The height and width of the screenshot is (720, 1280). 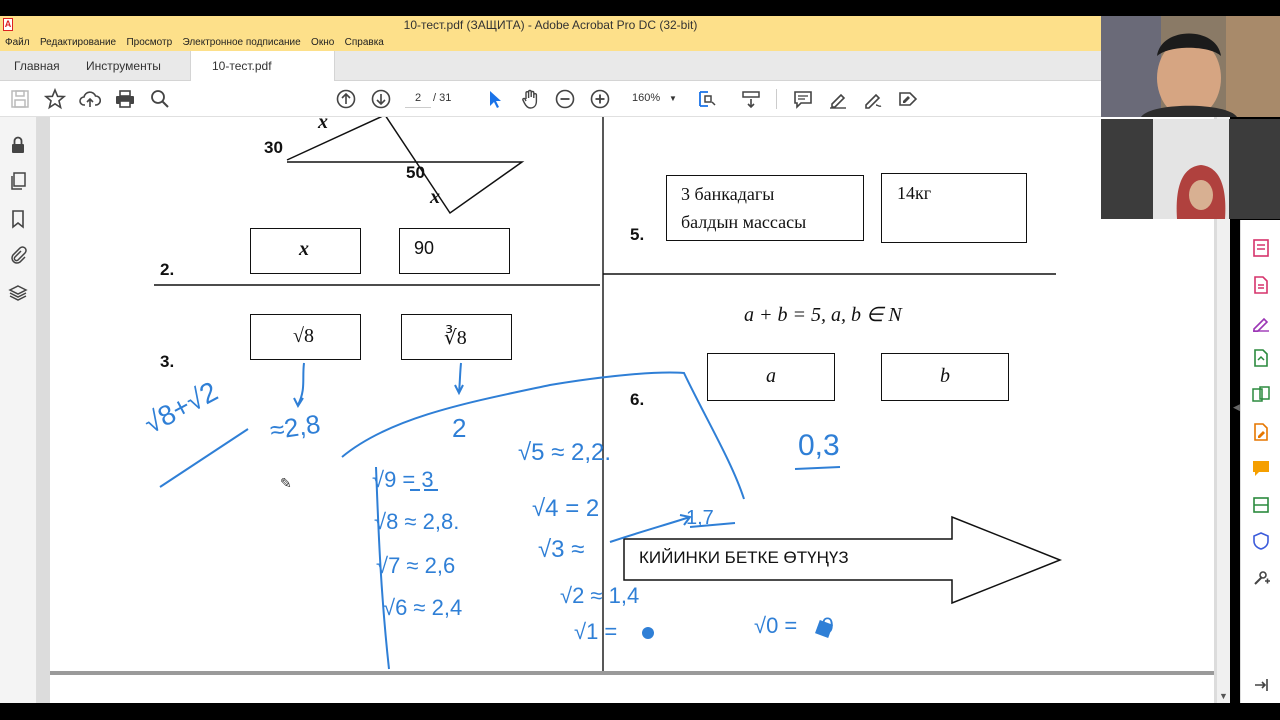 What do you see at coordinates (78, 42) in the screenshot?
I see `menu-edit: Редактирование` at bounding box center [78, 42].